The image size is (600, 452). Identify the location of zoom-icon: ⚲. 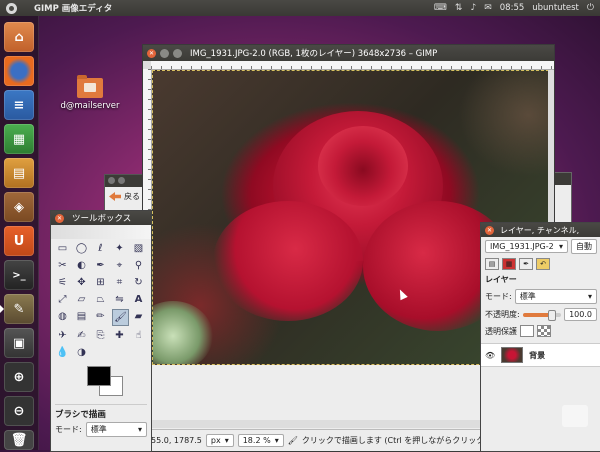
(138, 265).